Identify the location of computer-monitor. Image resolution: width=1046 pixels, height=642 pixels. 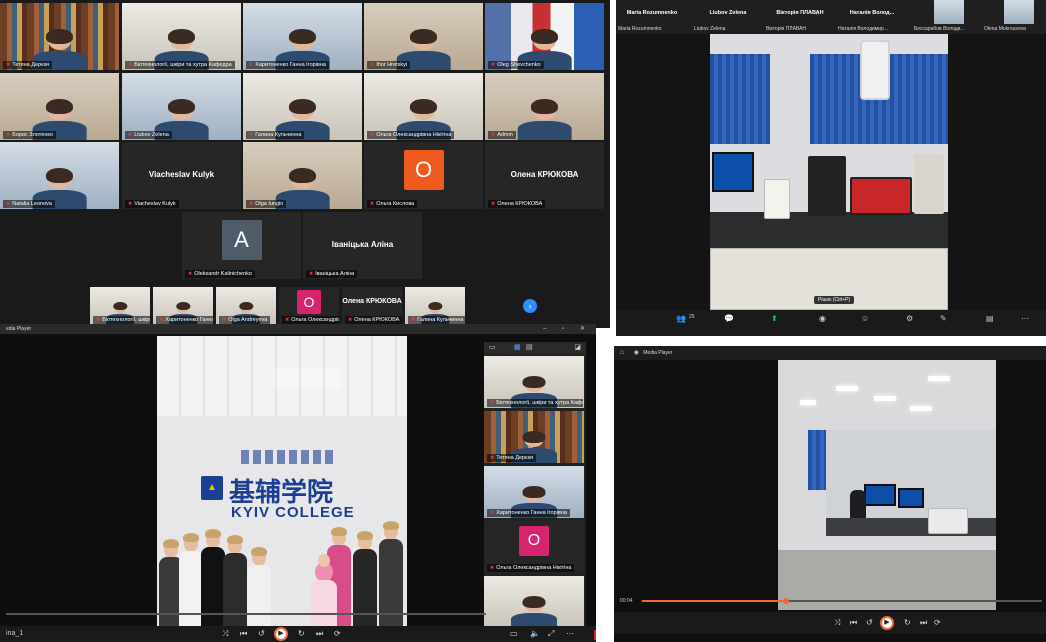
(911, 498).